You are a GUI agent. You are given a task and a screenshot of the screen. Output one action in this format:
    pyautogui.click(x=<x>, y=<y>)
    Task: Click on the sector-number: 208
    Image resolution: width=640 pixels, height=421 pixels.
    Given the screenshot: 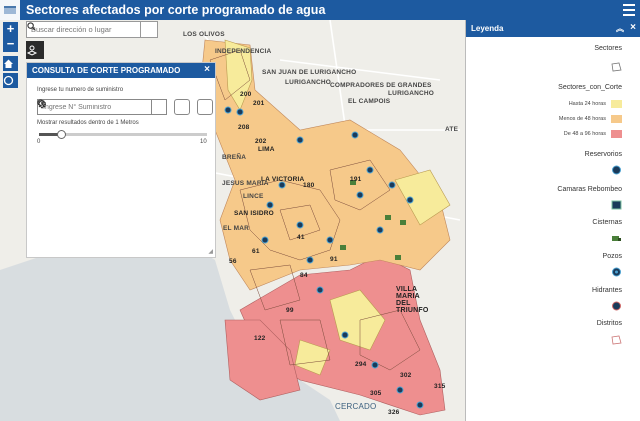 What is the action you would take?
    pyautogui.click(x=244, y=127)
    